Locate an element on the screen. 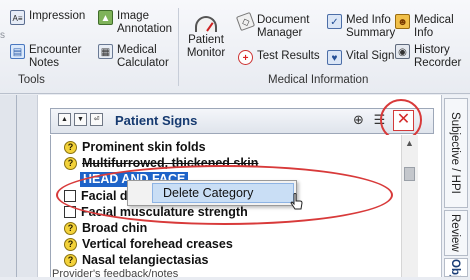  zoom-icon: ⊕ is located at coordinates (358, 119).